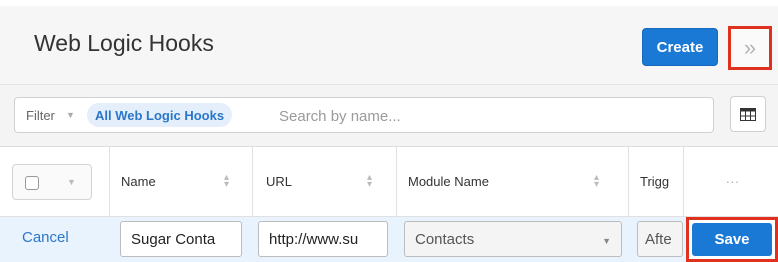 The width and height of the screenshot is (778, 262). I want to click on column-header-module-name: Module Name, so click(448, 181).